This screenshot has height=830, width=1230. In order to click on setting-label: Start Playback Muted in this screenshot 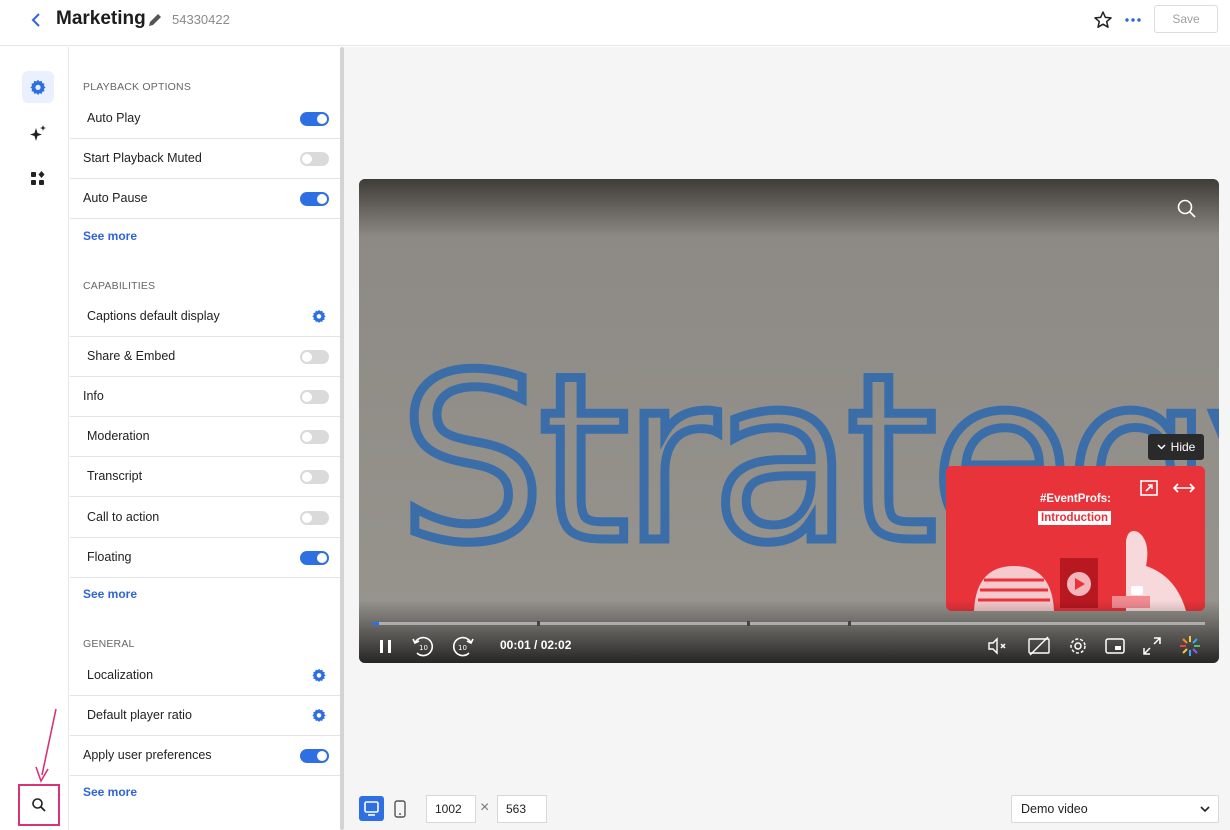, I will do `click(142, 158)`.